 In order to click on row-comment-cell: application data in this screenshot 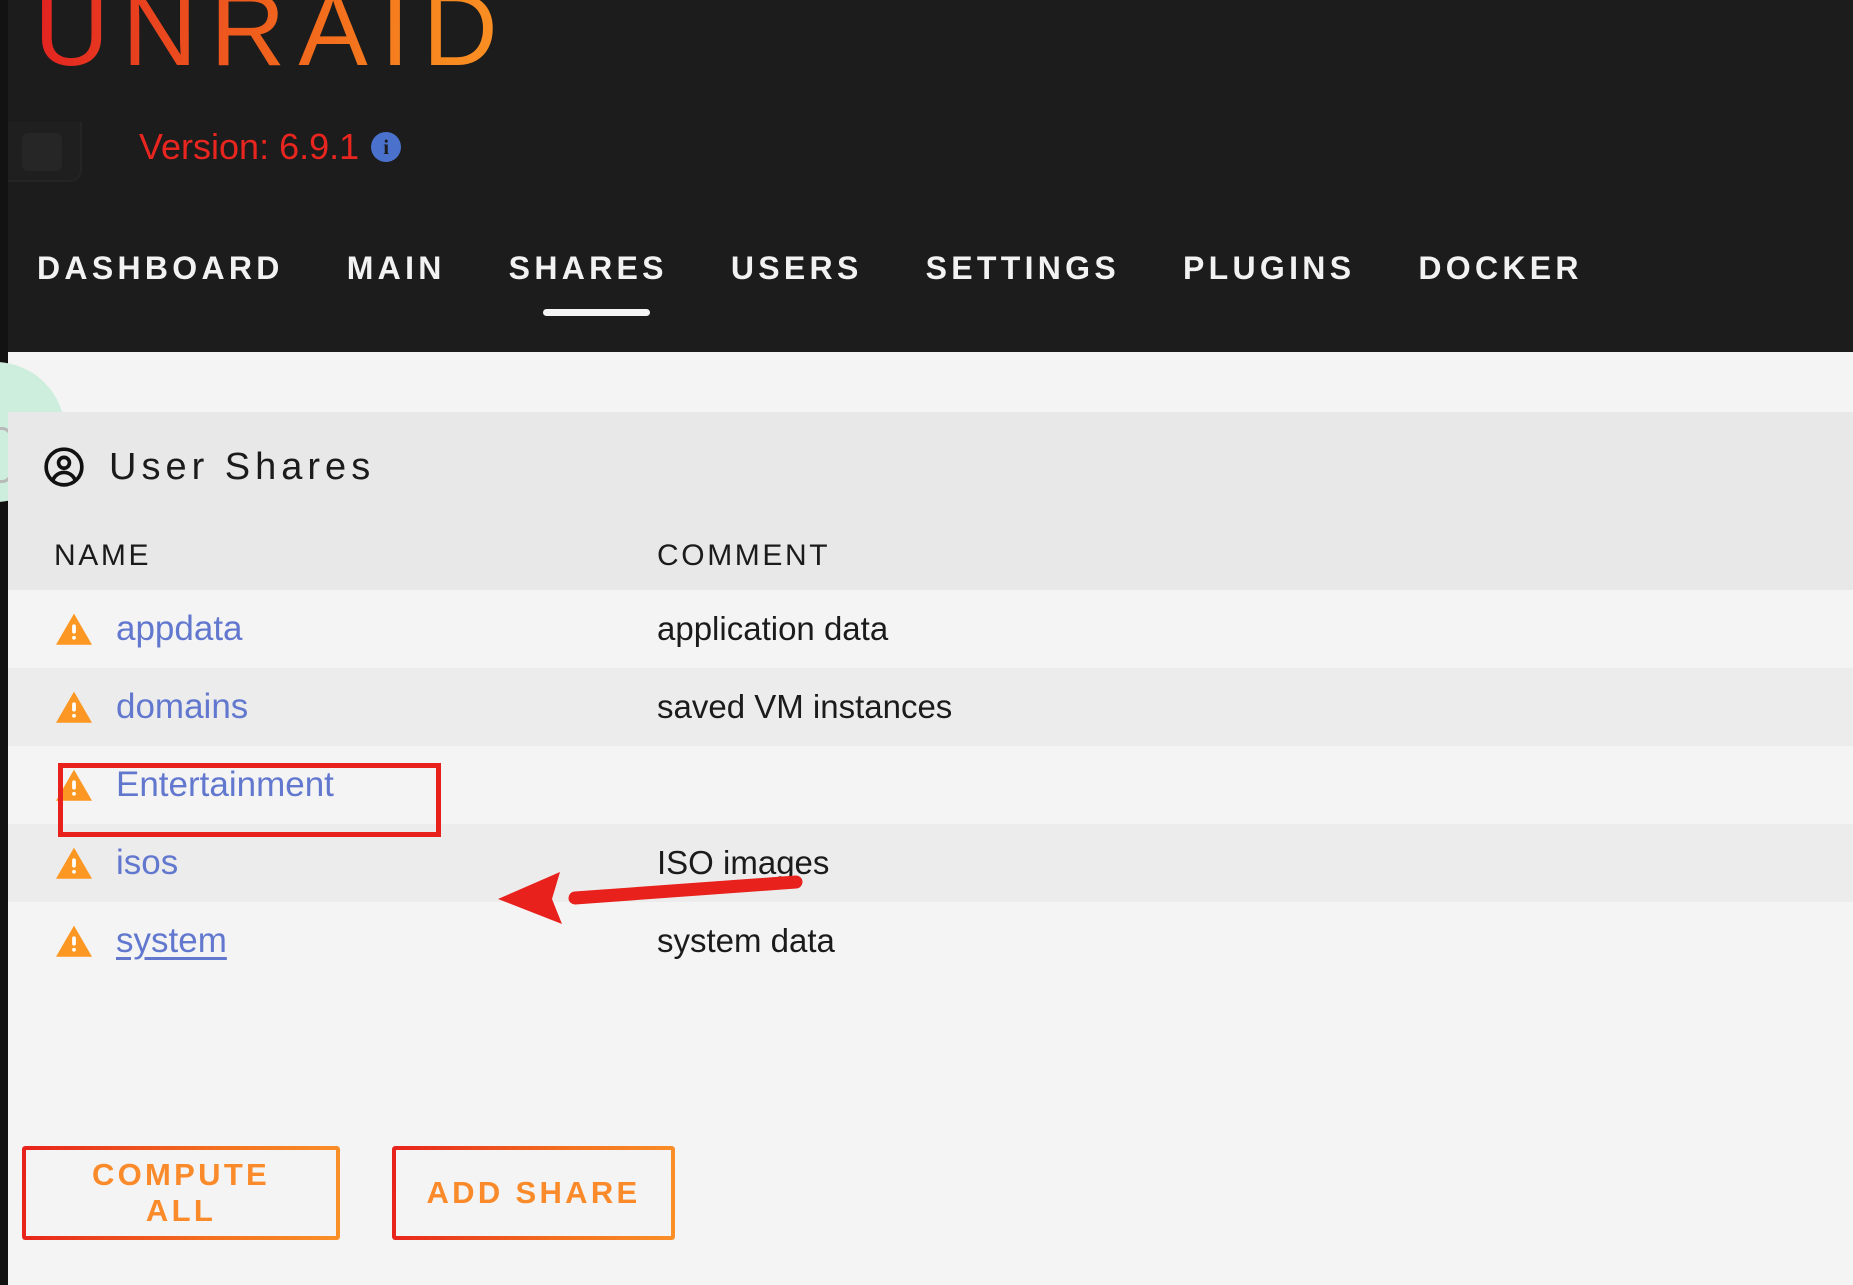, I will do `click(773, 628)`.